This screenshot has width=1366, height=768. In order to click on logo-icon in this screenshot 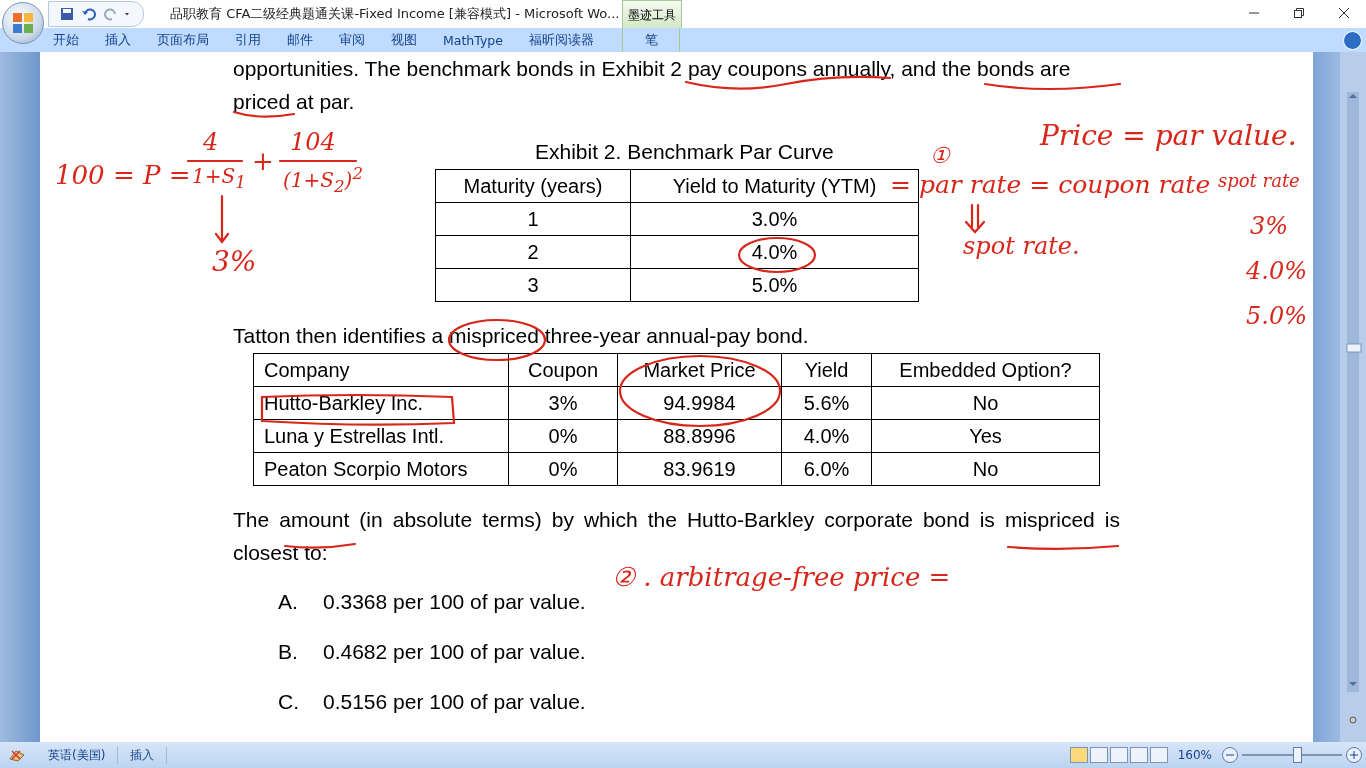, I will do `click(23, 23)`.